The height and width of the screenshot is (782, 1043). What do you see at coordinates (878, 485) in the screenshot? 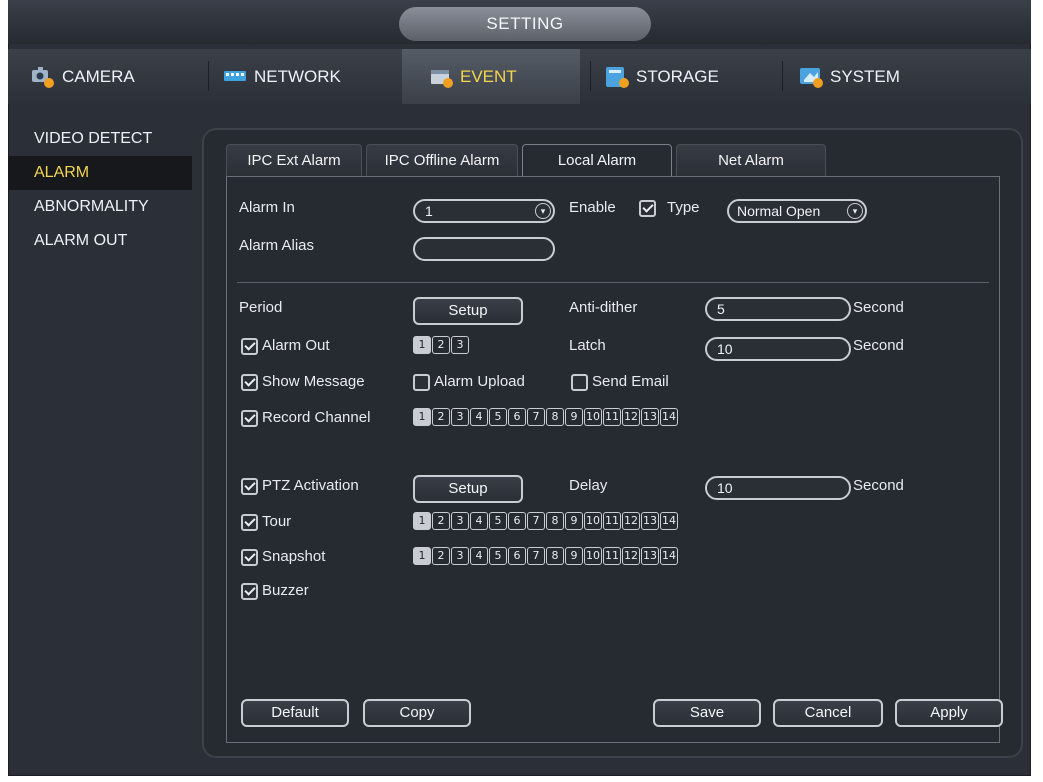
I see `delay-unit: Second` at bounding box center [878, 485].